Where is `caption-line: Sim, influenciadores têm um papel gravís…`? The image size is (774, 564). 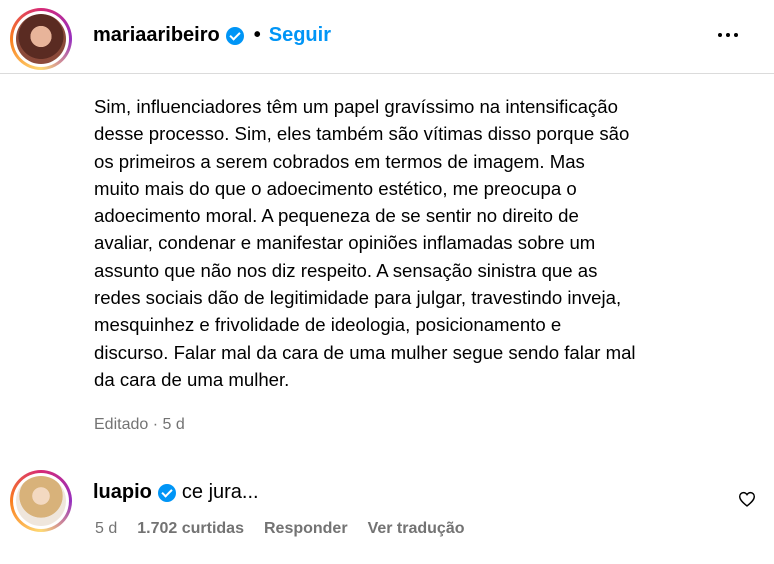 caption-line: Sim, influenciadores têm um papel gravís… is located at coordinates (356, 106).